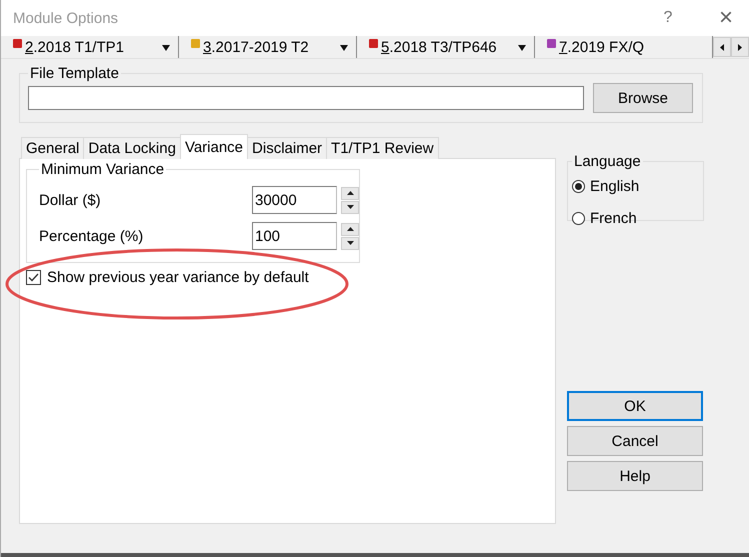 This screenshot has width=749, height=557. What do you see at coordinates (178, 277) in the screenshot?
I see `checkbox-label: Show previous year variance by default` at bounding box center [178, 277].